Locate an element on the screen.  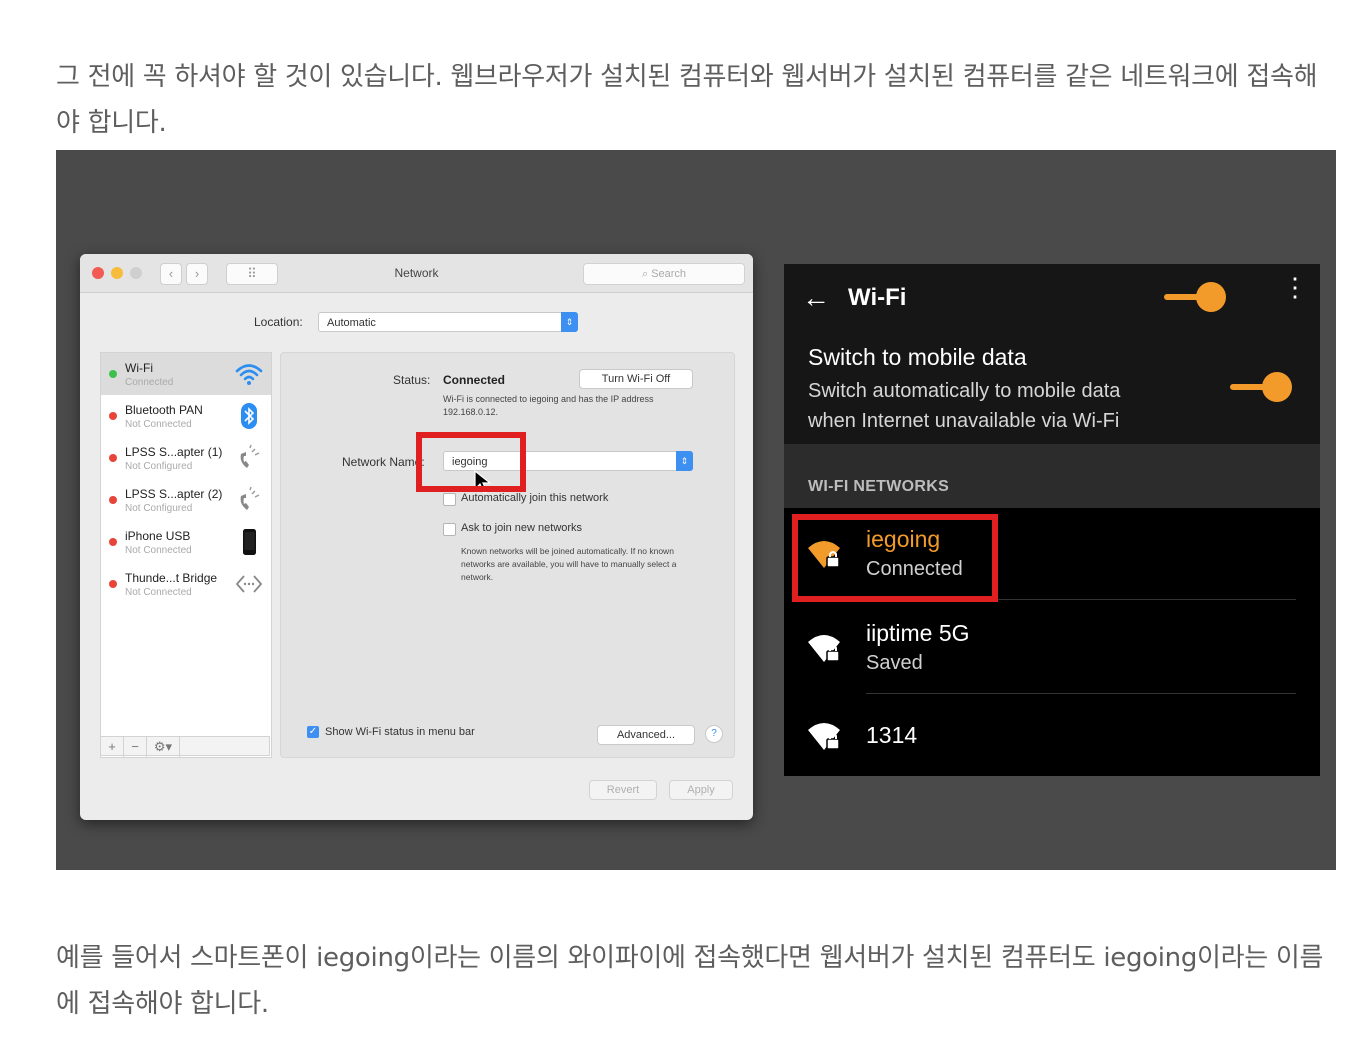
iphone-icon is located at coordinates (249, 542).